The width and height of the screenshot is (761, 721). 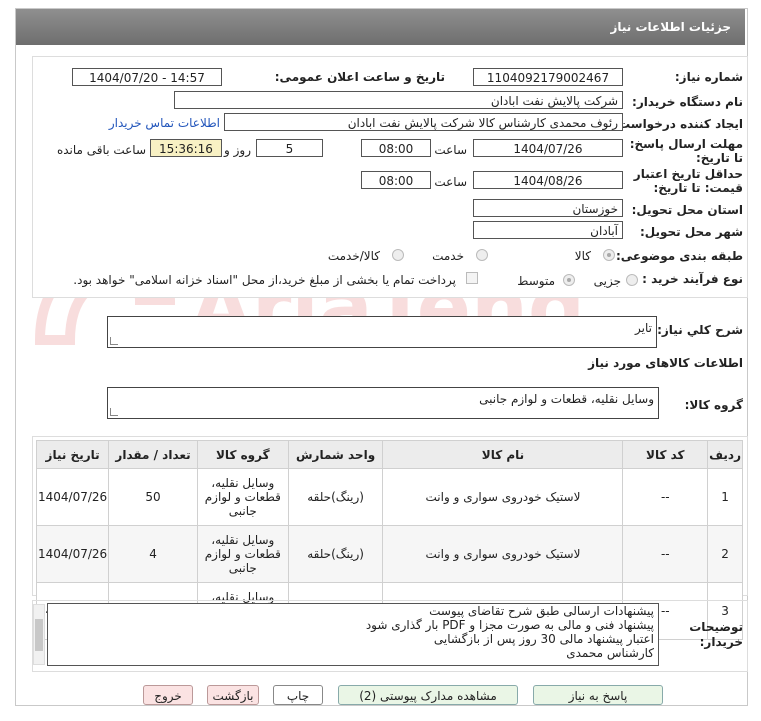 I want to click on exit-button: خروج, so click(x=168, y=695).